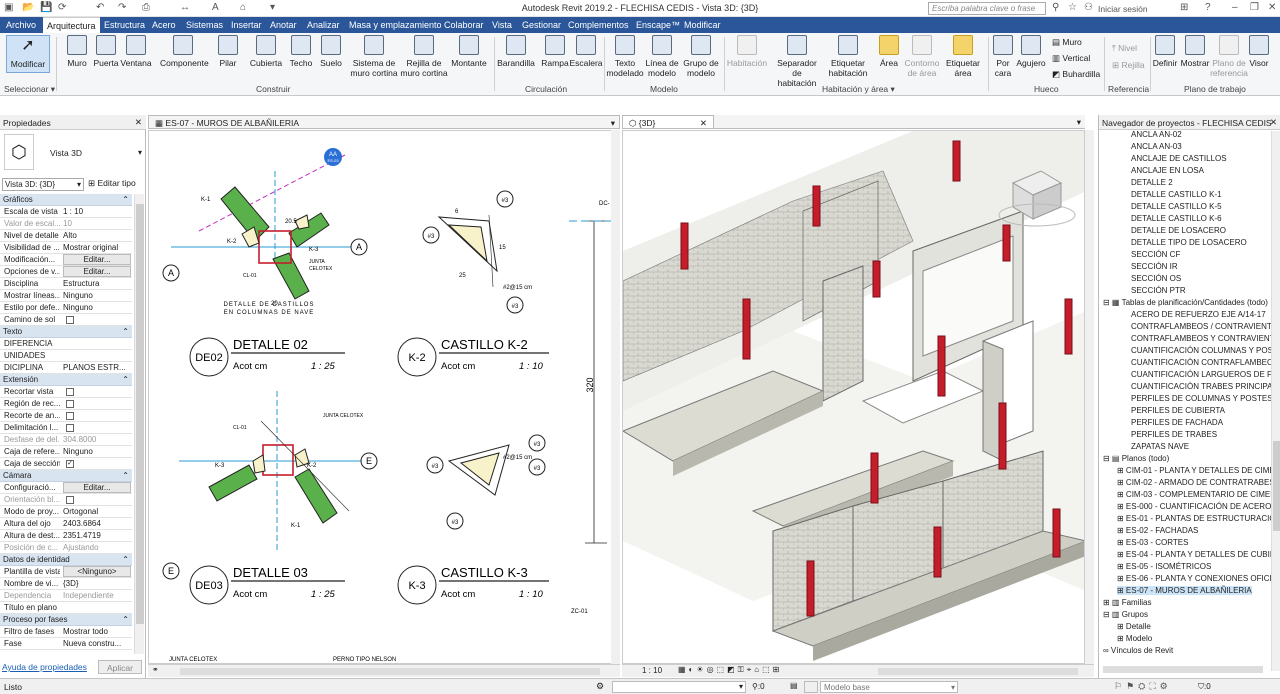 This screenshot has height=694, width=1280. What do you see at coordinates (28, 54) in the screenshot?
I see `modify-button: ➚ Modificar` at bounding box center [28, 54].